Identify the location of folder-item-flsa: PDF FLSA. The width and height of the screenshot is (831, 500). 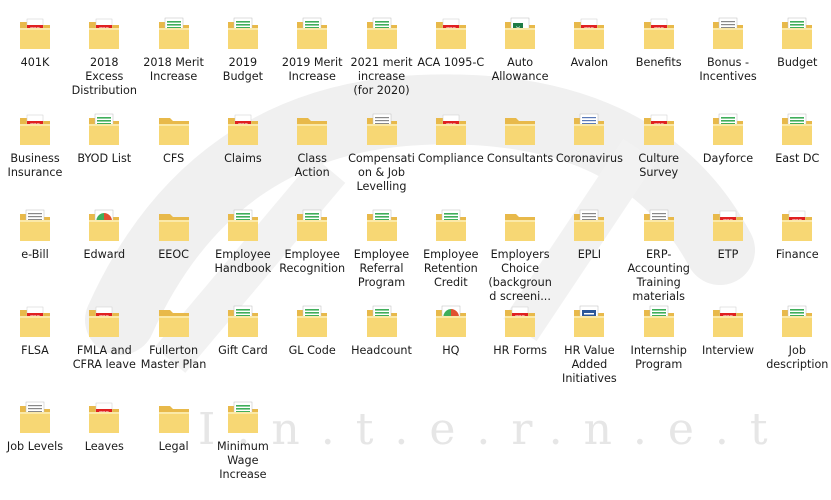
(35, 333).